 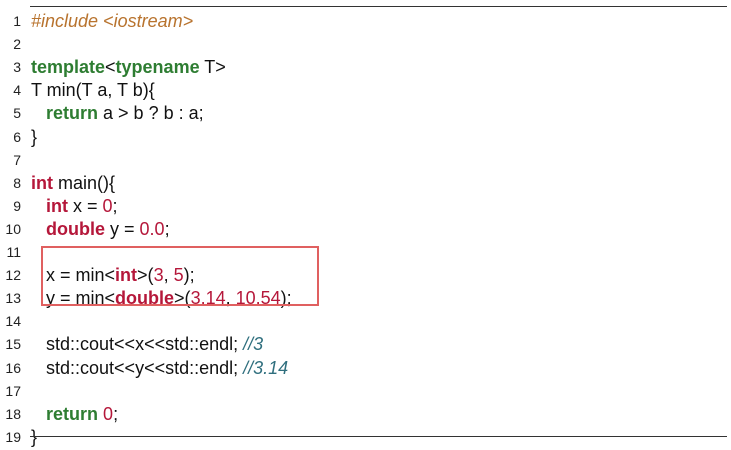 What do you see at coordinates (17, 159) in the screenshot?
I see `line-number: 7` at bounding box center [17, 159].